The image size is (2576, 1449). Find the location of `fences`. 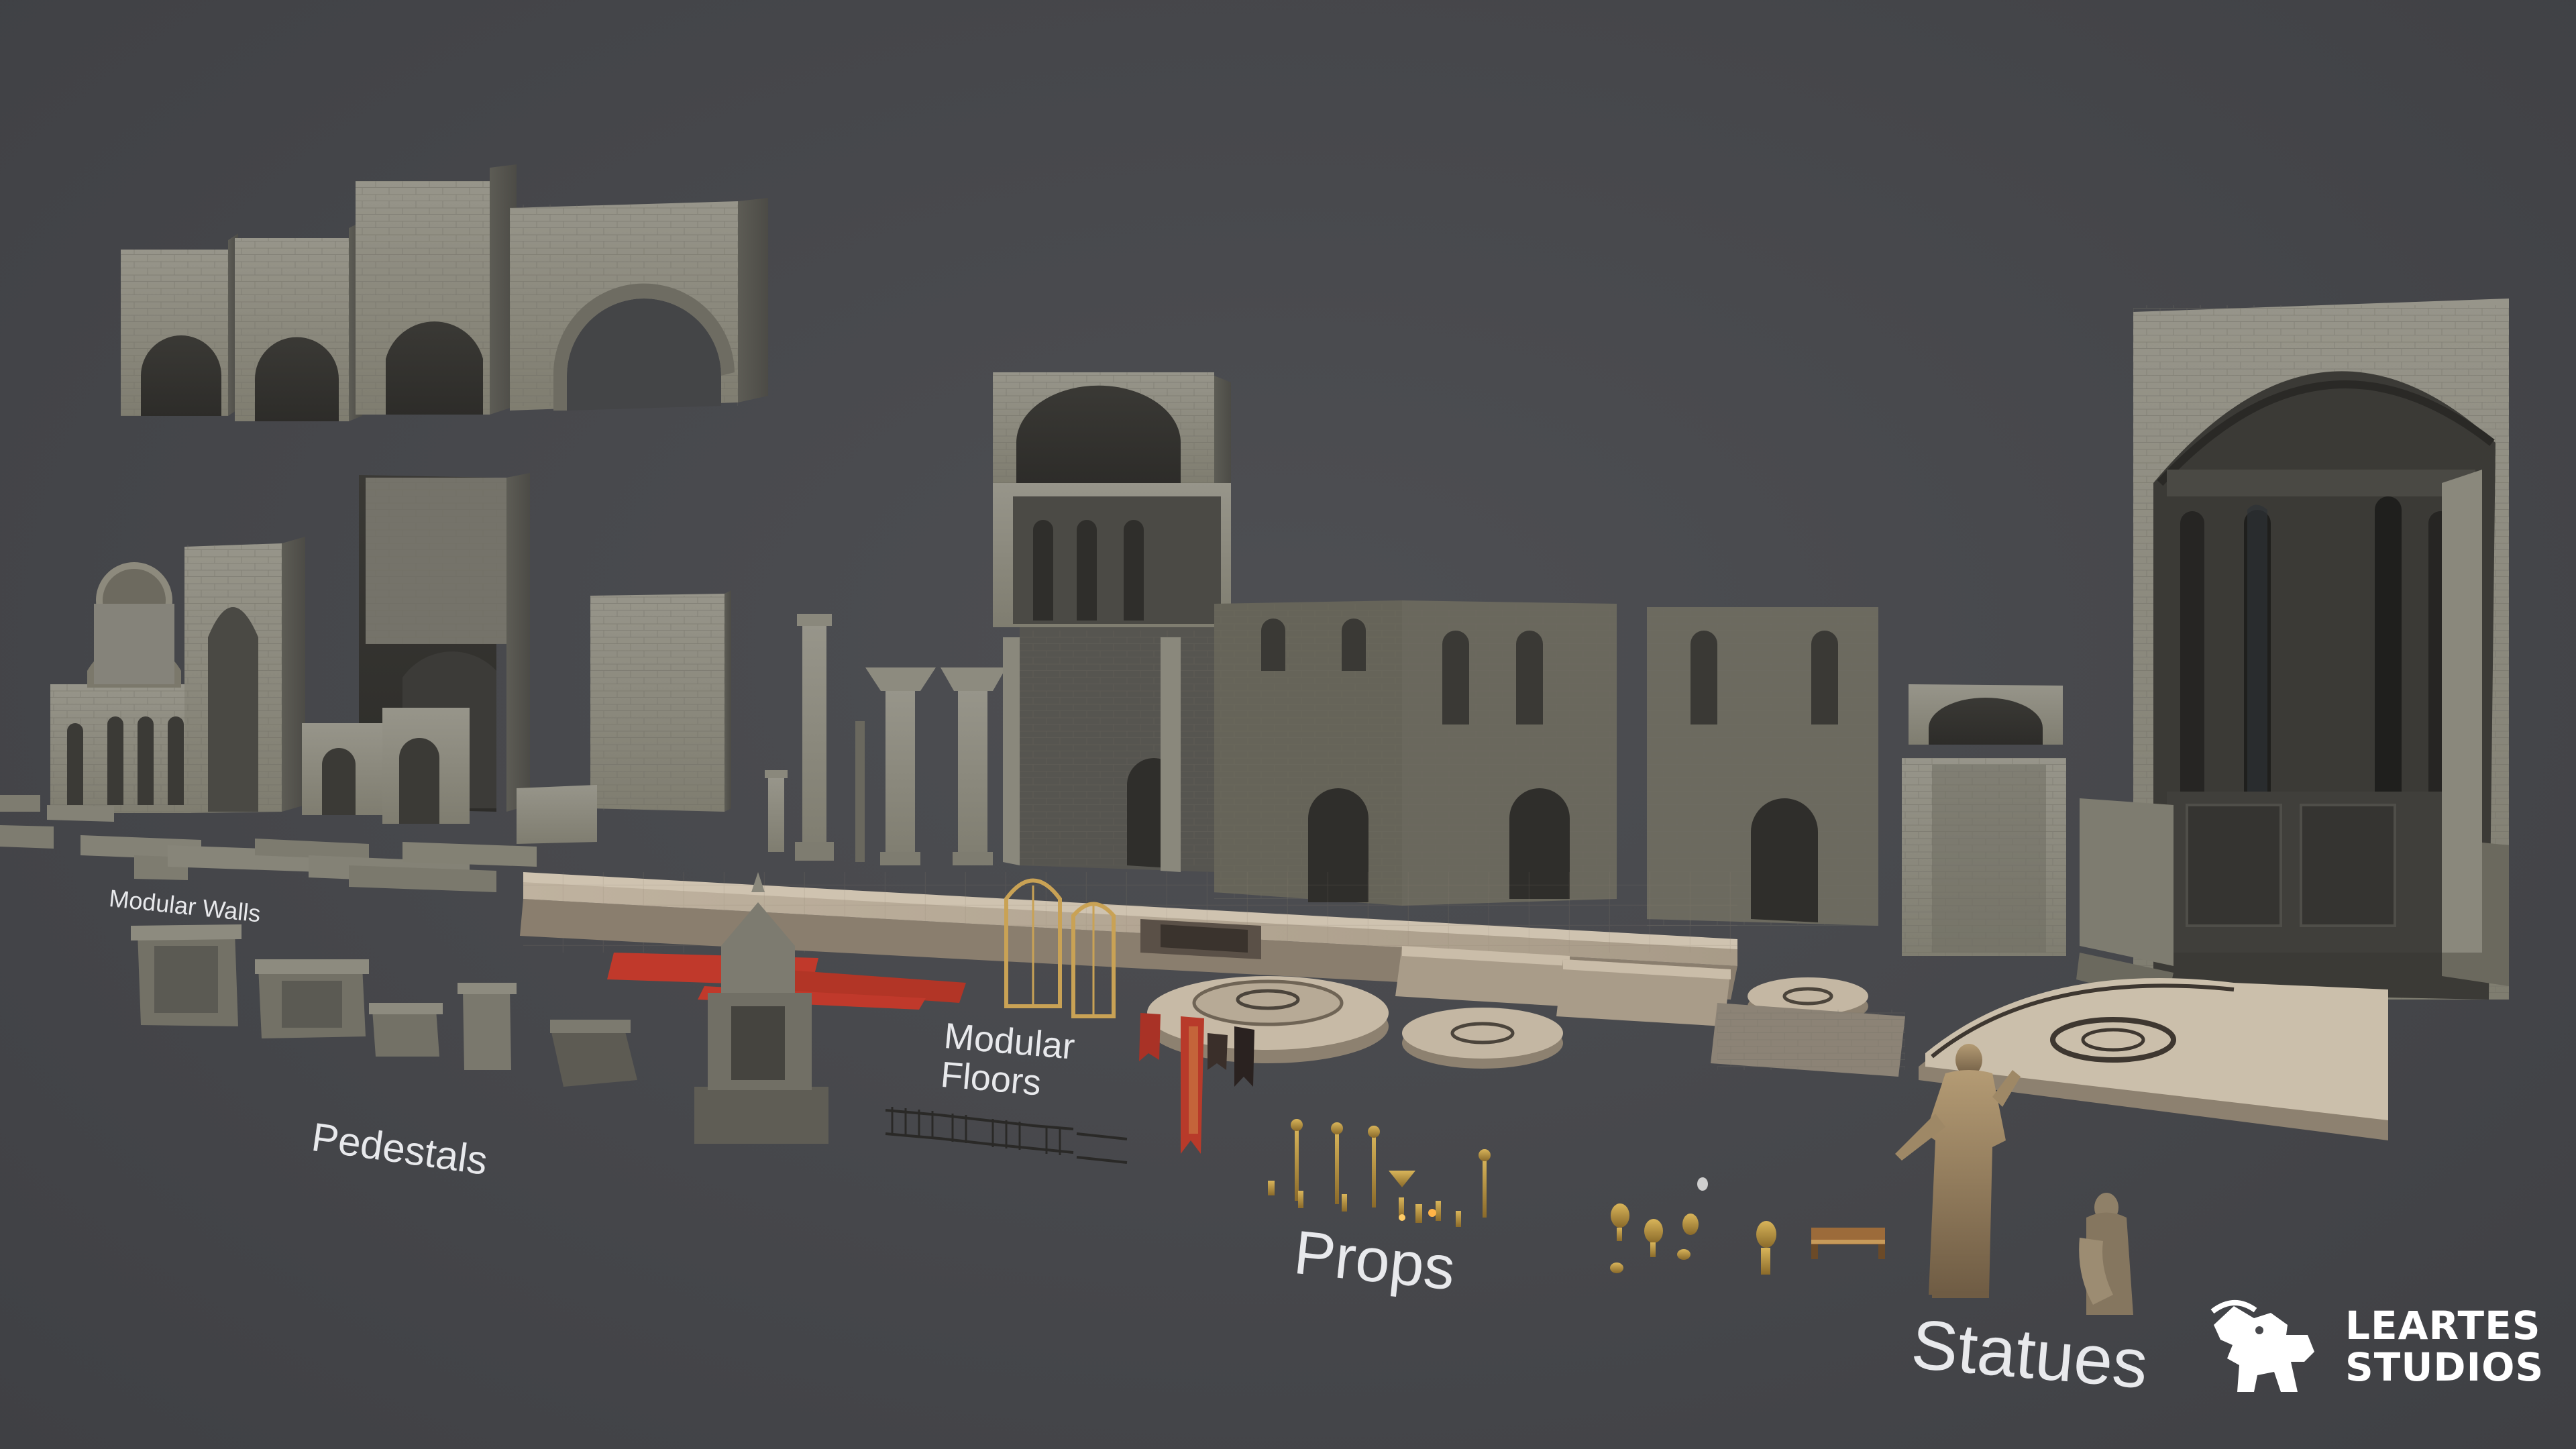

fences is located at coordinates (1006, 1135).